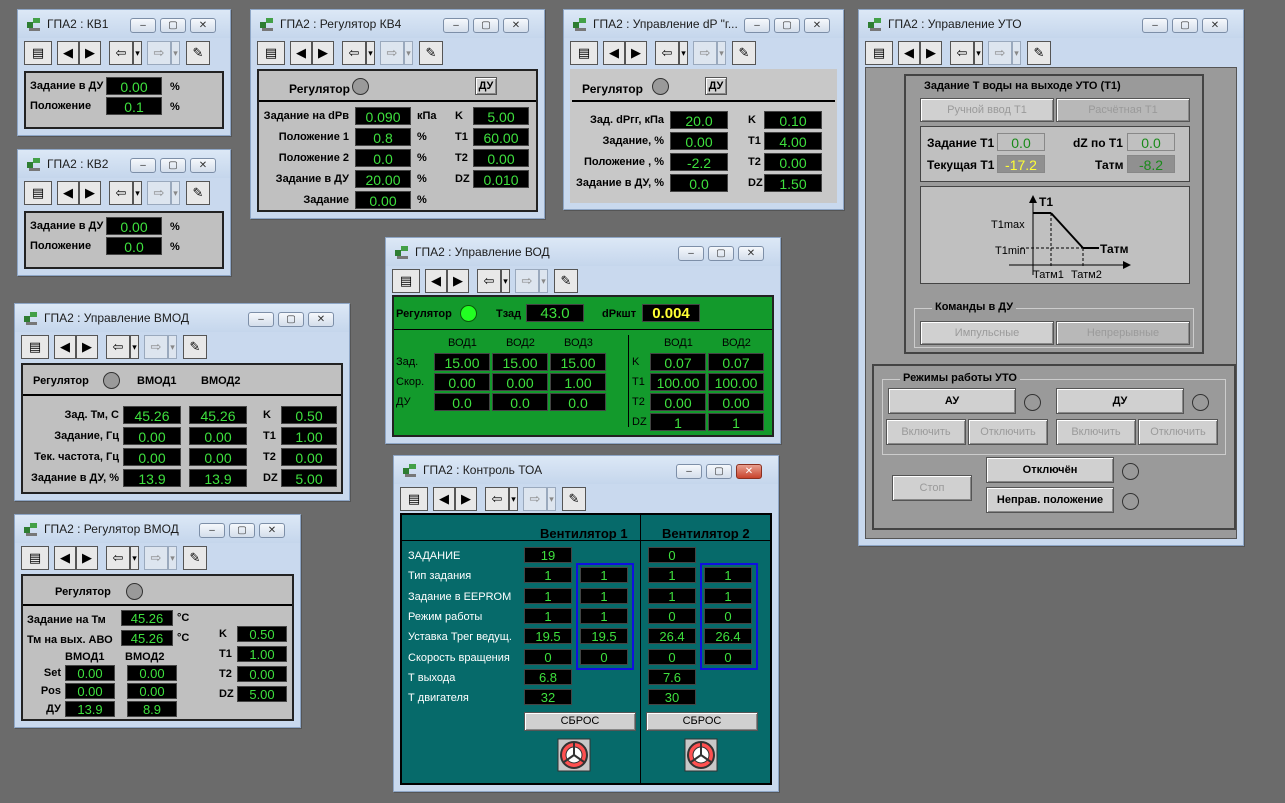 Image resolution: width=1285 pixels, height=803 pixels. I want to click on titlebar: ГПА2 : Управление ВОД – ▢ ✕, so click(583, 252).